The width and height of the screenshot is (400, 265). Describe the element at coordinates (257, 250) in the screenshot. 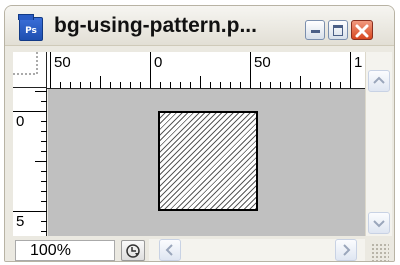

I see `horizontal-scrollbar` at that location.